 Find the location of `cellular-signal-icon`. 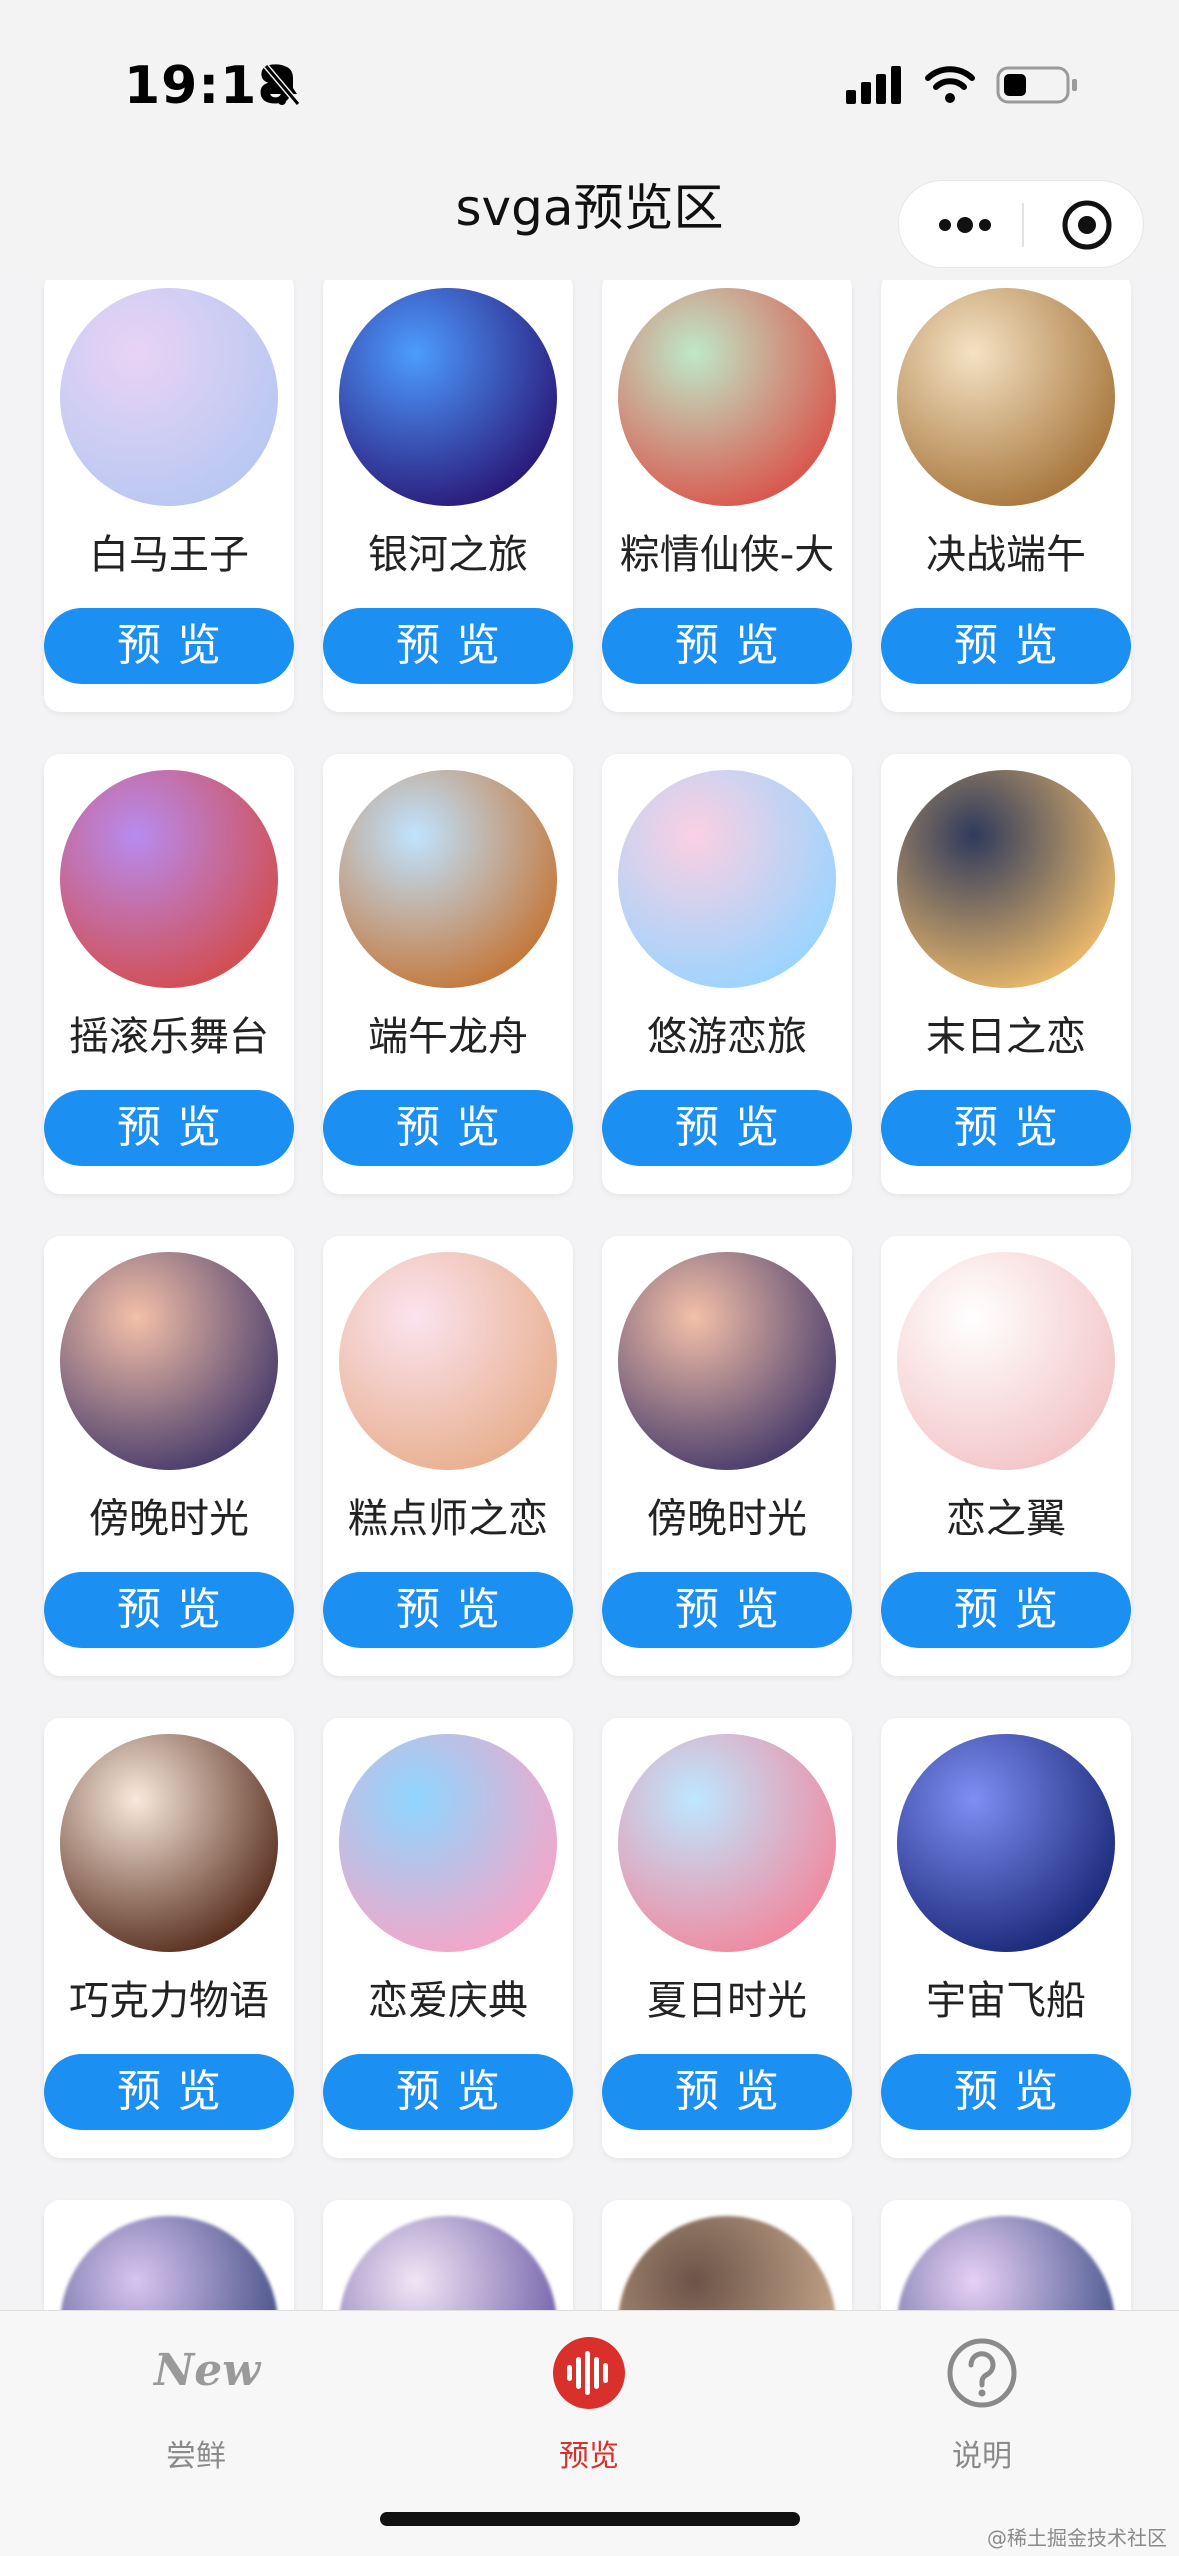

cellular-signal-icon is located at coordinates (873, 85).